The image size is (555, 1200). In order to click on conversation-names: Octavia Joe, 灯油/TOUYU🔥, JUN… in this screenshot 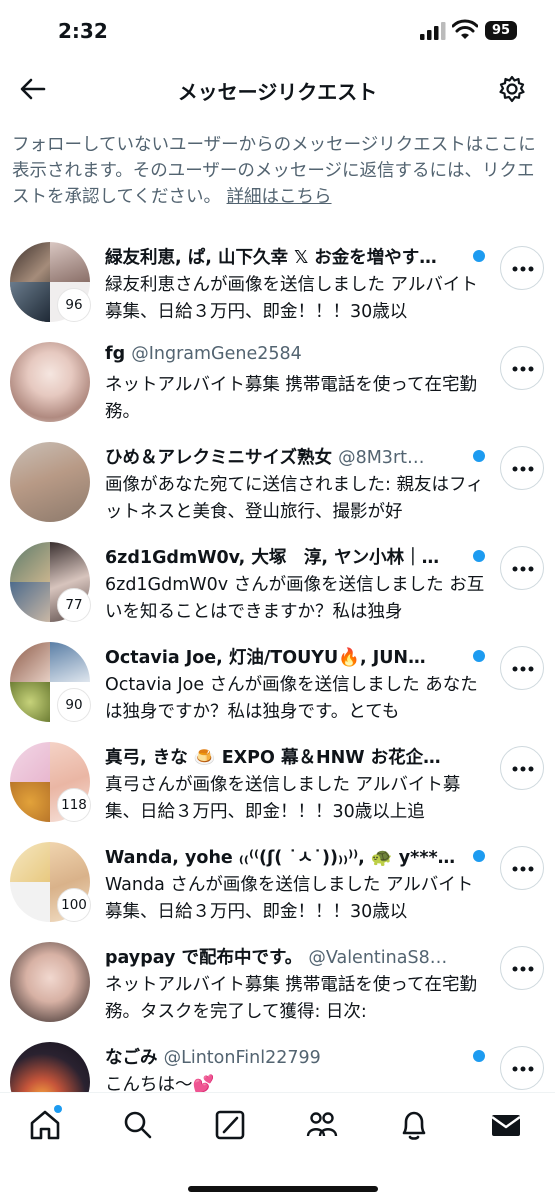, I will do `click(292, 656)`.